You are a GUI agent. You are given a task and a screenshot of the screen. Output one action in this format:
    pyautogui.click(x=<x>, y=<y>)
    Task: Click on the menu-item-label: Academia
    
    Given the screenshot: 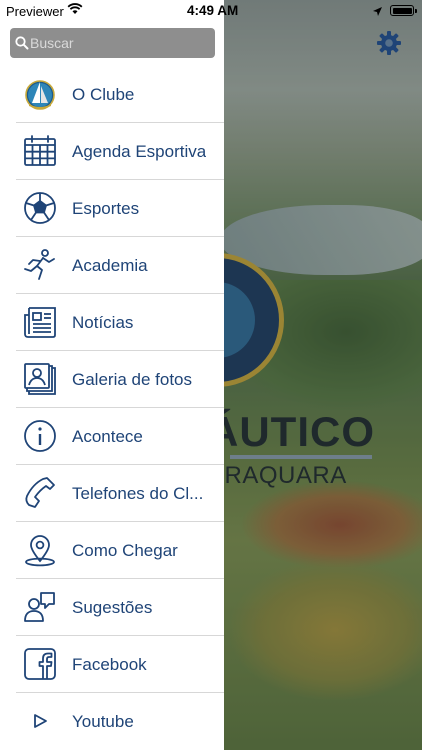 What is the action you would take?
    pyautogui.click(x=110, y=265)
    